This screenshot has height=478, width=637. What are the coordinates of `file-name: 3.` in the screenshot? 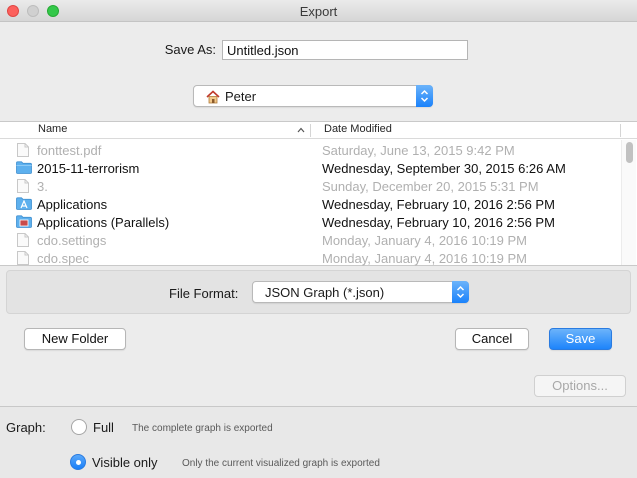 It's located at (42, 186).